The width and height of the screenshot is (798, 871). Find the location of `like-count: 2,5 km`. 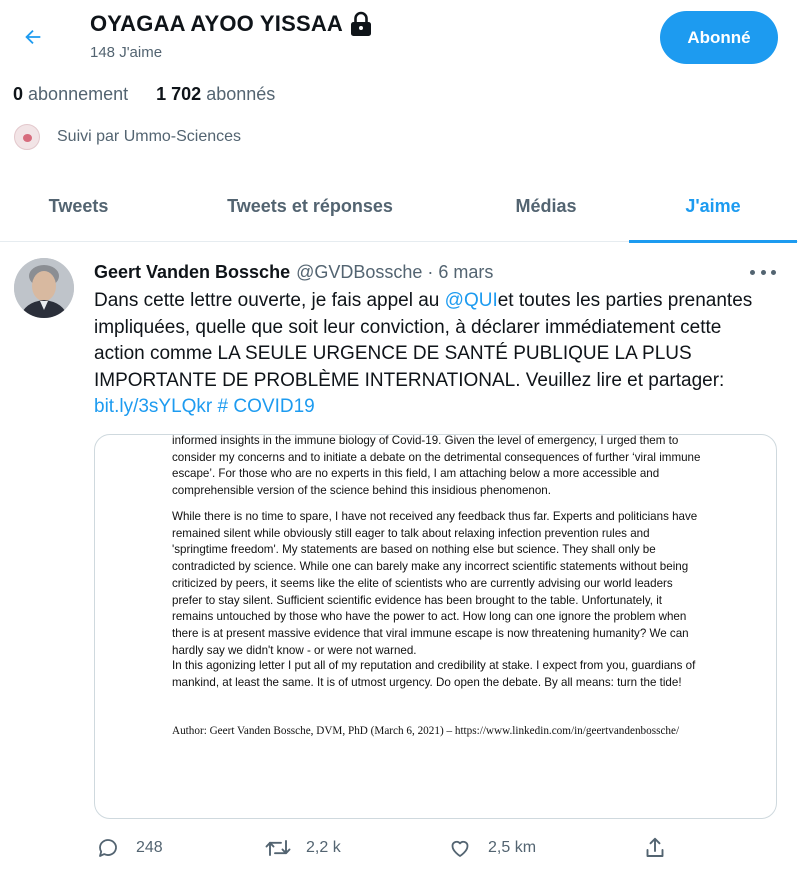

like-count: 2,5 km is located at coordinates (512, 847).